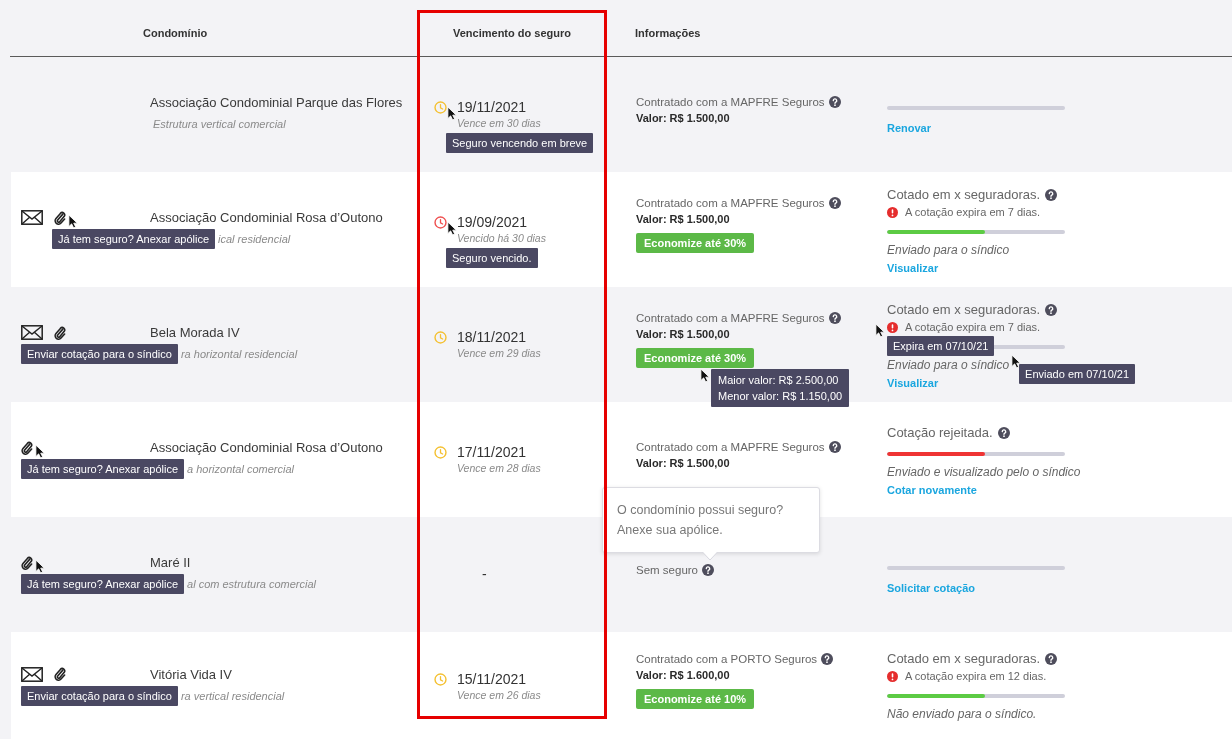 The height and width of the screenshot is (739, 1232). What do you see at coordinates (667, 569) in the screenshot?
I see `insurer-text: Sem seguro` at bounding box center [667, 569].